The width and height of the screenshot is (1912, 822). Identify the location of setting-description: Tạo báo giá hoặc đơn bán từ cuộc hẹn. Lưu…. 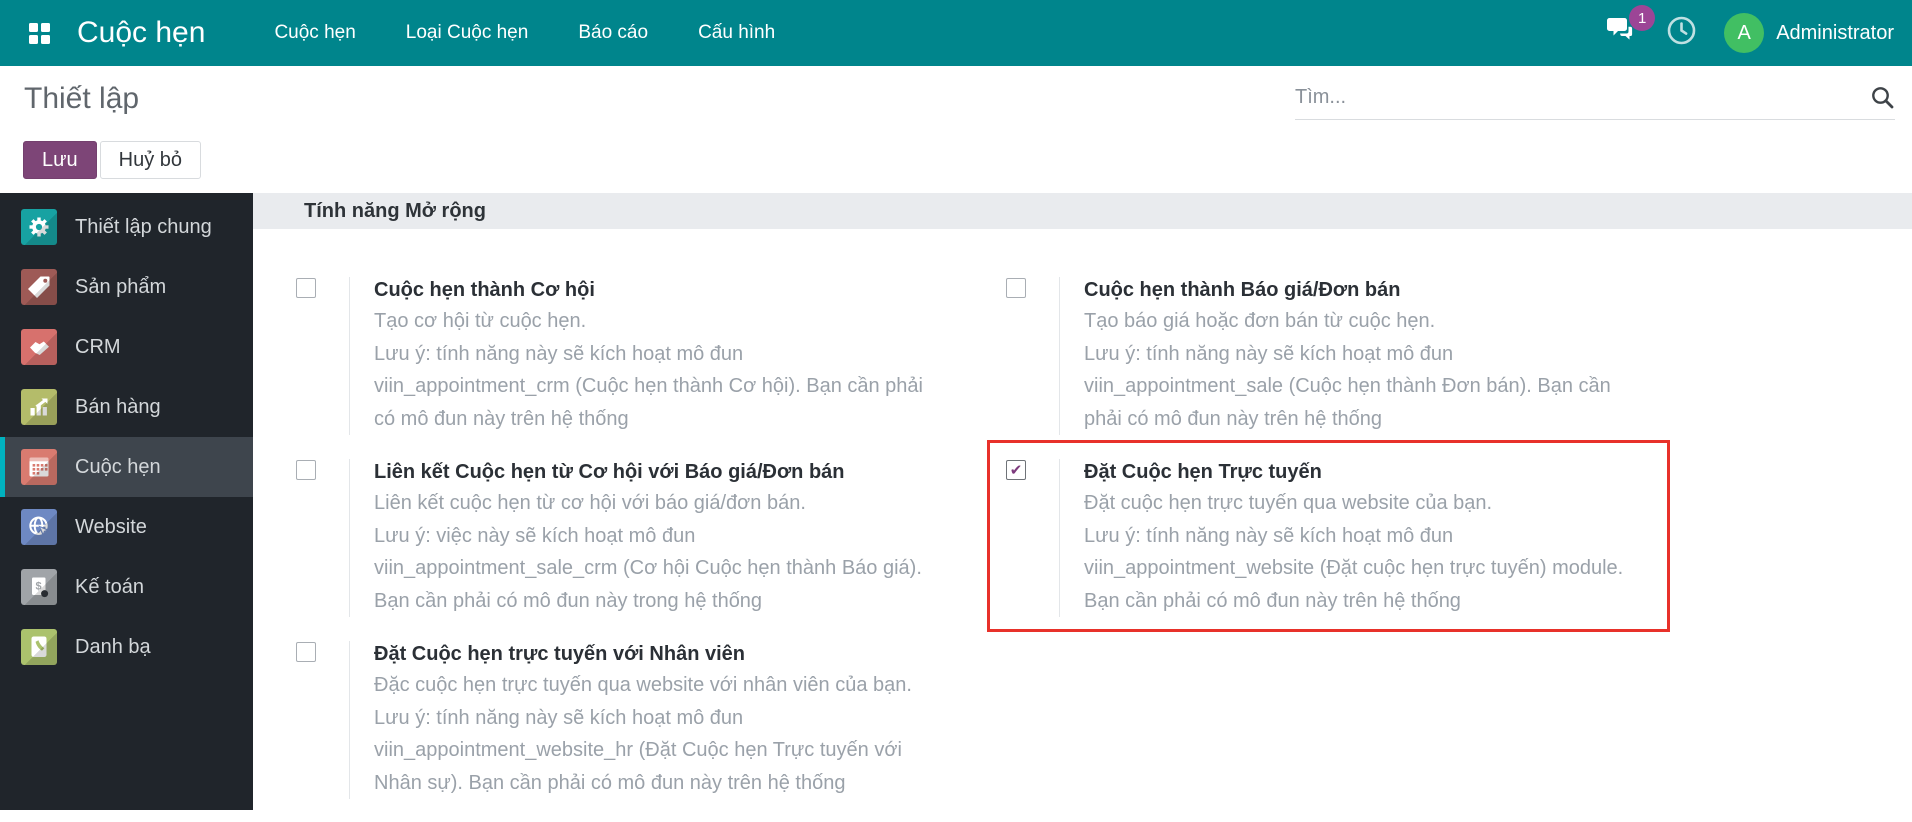
(1388, 370).